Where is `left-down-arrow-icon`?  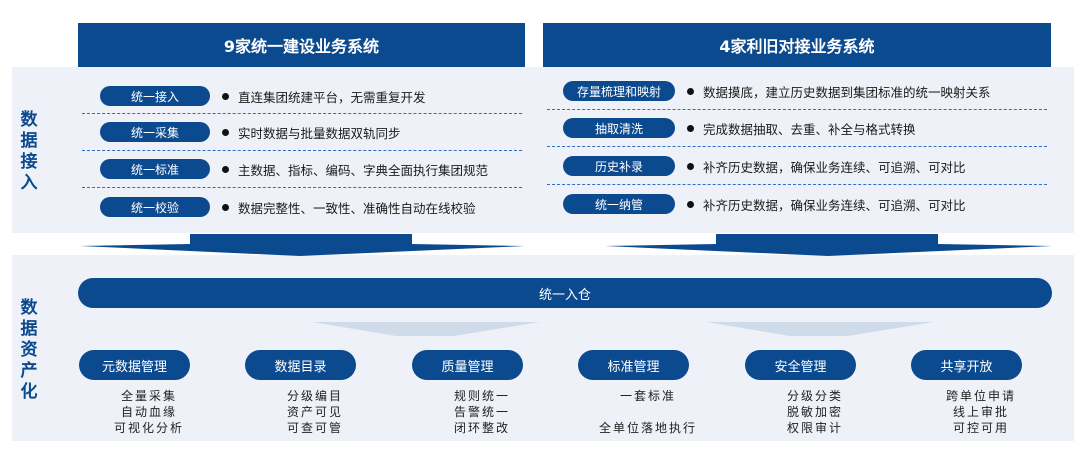 left-down-arrow-icon is located at coordinates (302, 245).